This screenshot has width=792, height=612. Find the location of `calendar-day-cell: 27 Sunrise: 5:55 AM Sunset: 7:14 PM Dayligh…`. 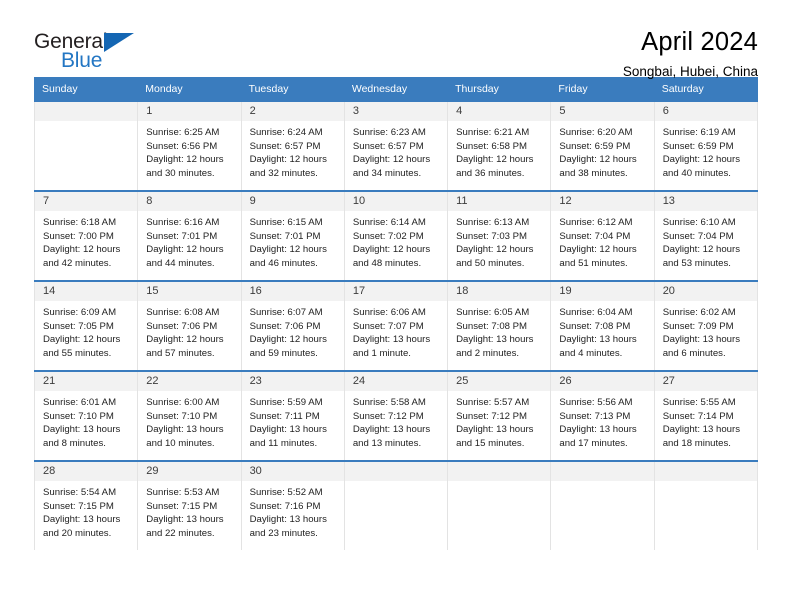

calendar-day-cell: 27 Sunrise: 5:55 AM Sunset: 7:14 PM Dayligh… is located at coordinates (706, 415).